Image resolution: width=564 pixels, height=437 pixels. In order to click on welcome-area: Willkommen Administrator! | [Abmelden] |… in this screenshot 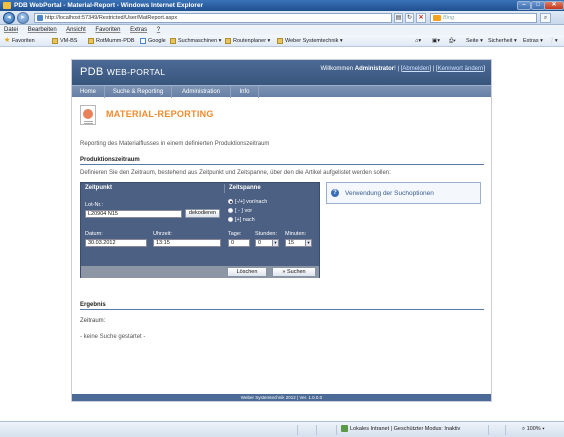, I will do `click(402, 69)`.